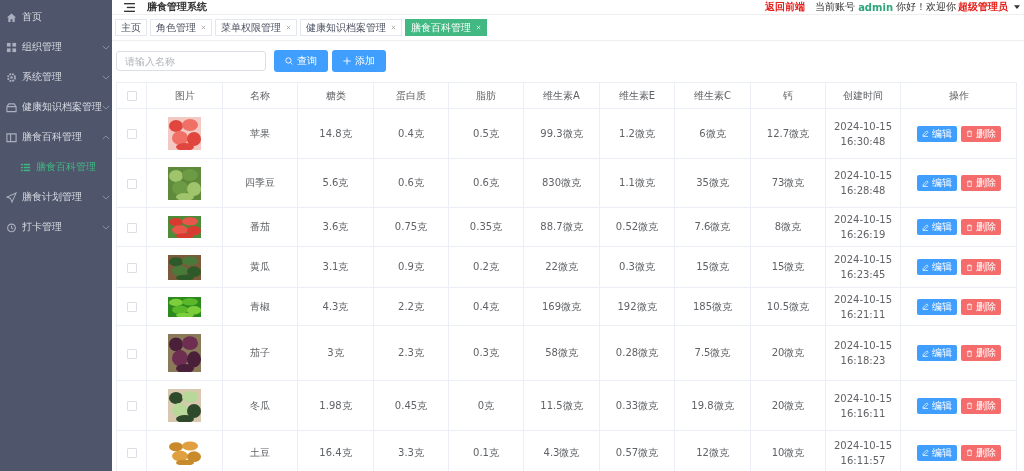 The image size is (1024, 471). I want to click on column-header: 钙, so click(788, 95).